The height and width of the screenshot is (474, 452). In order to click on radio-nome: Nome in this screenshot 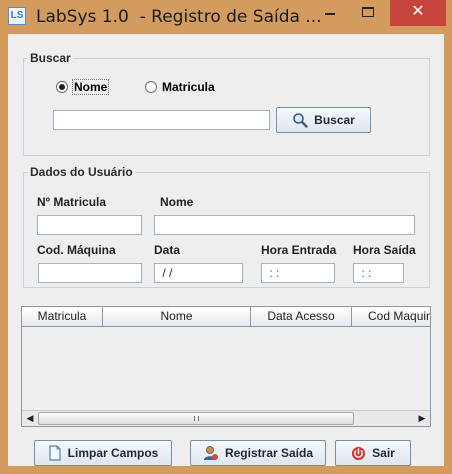, I will do `click(83, 87)`.